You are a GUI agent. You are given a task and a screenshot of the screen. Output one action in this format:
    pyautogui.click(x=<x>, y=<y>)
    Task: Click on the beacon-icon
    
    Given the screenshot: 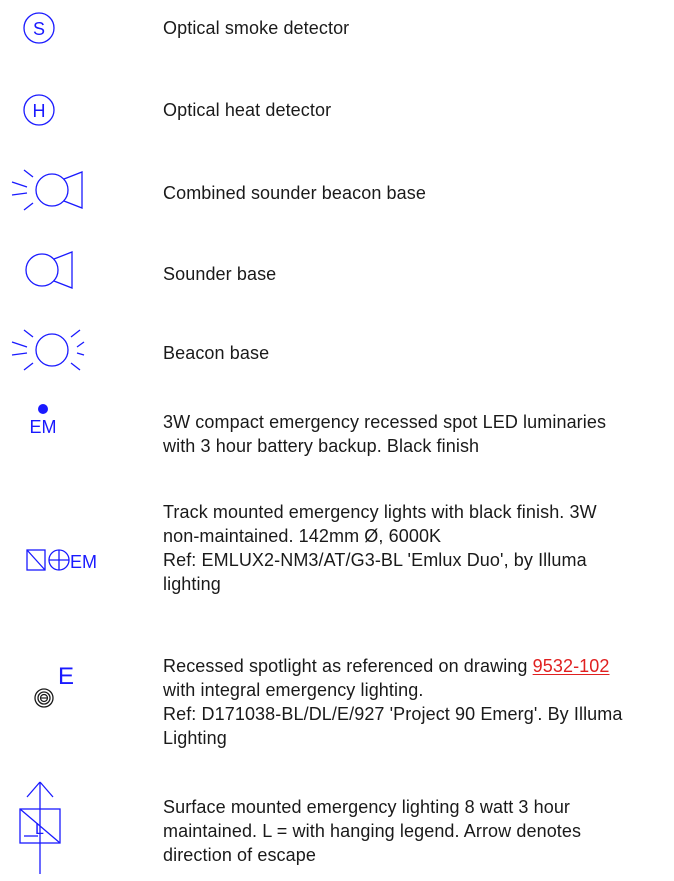 What is the action you would take?
    pyautogui.click(x=46, y=352)
    